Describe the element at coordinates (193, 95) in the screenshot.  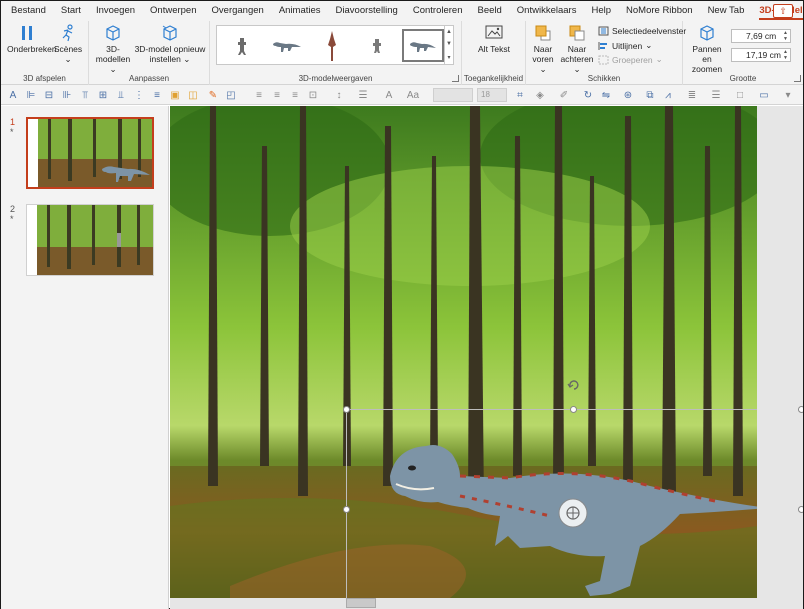
I see `ungroup-icon: ◫` at that location.